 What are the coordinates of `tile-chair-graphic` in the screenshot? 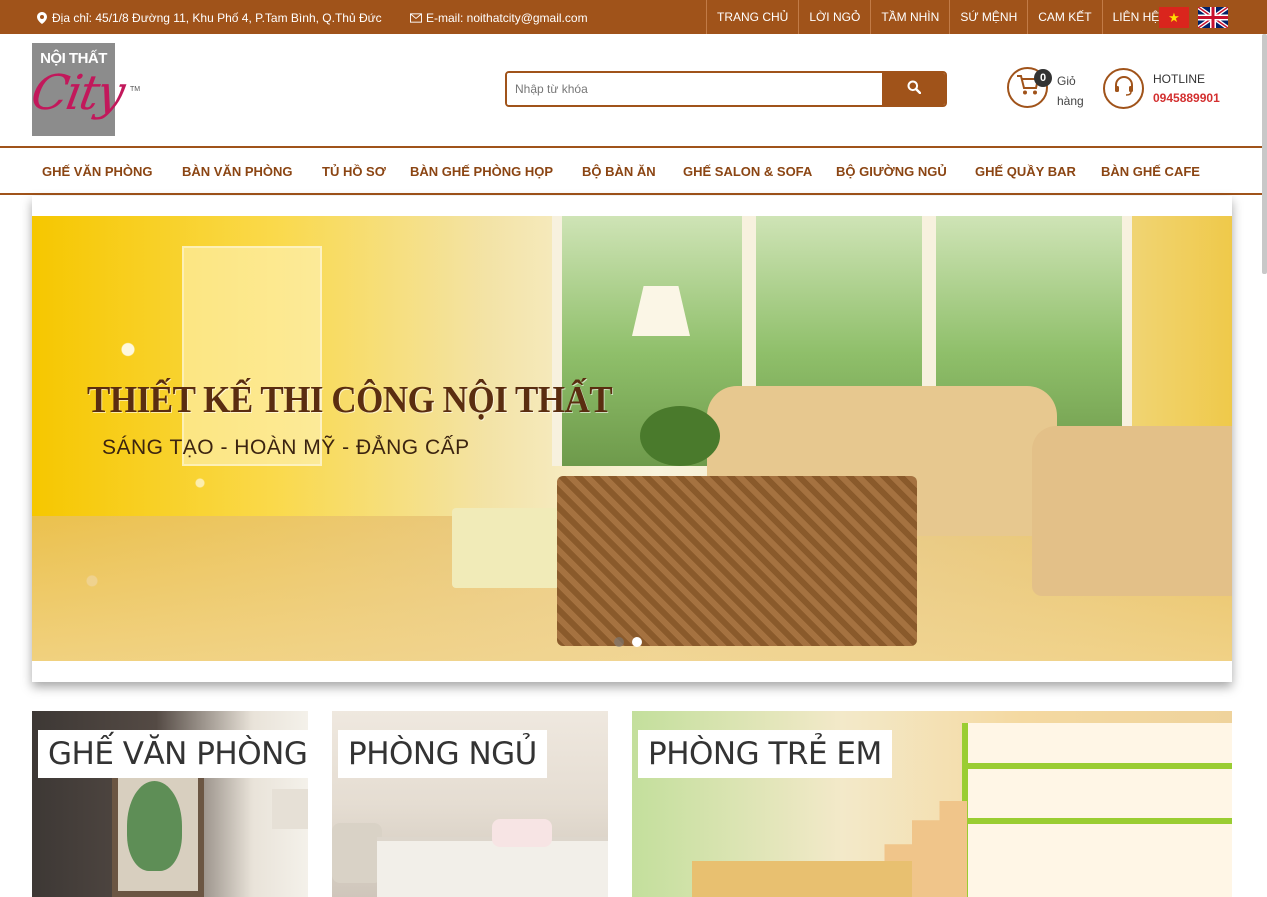 It's located at (357, 853).